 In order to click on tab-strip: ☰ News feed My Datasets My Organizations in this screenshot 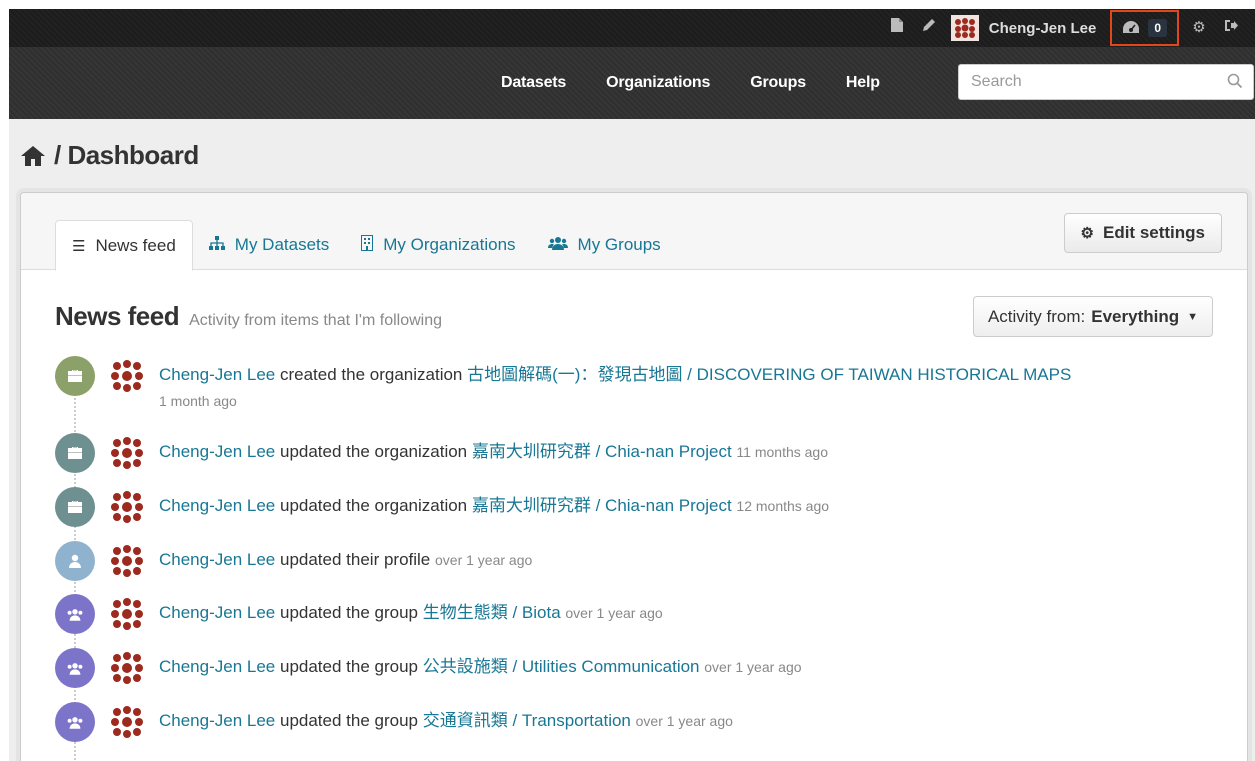, I will do `click(634, 232)`.